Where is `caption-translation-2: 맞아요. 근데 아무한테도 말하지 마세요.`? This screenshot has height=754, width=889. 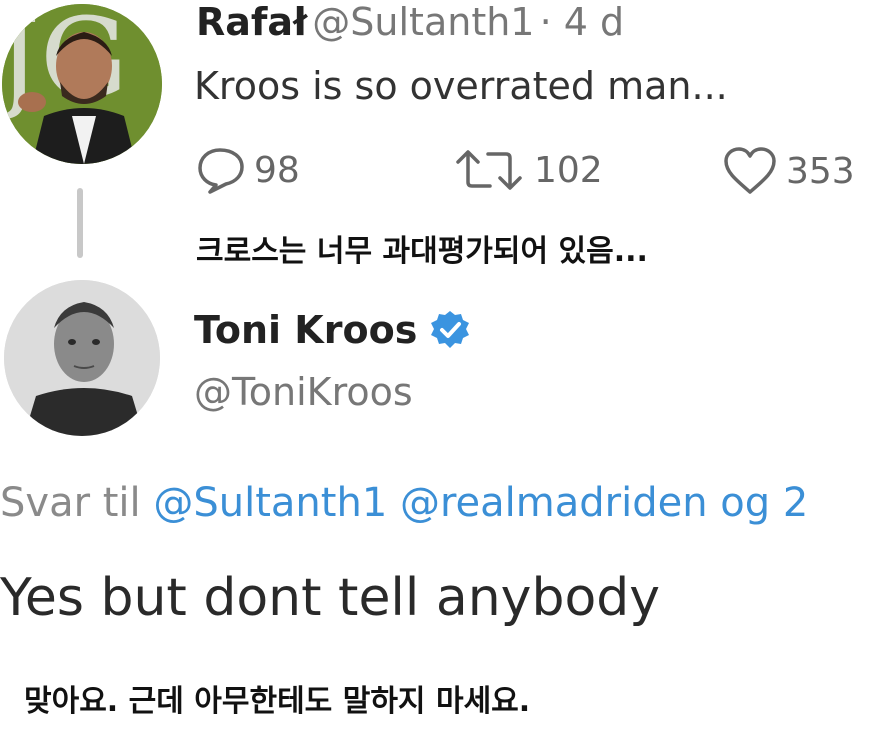 caption-translation-2: 맞아요. 근데 아무한테도 말하지 마세요. is located at coordinates (277, 701).